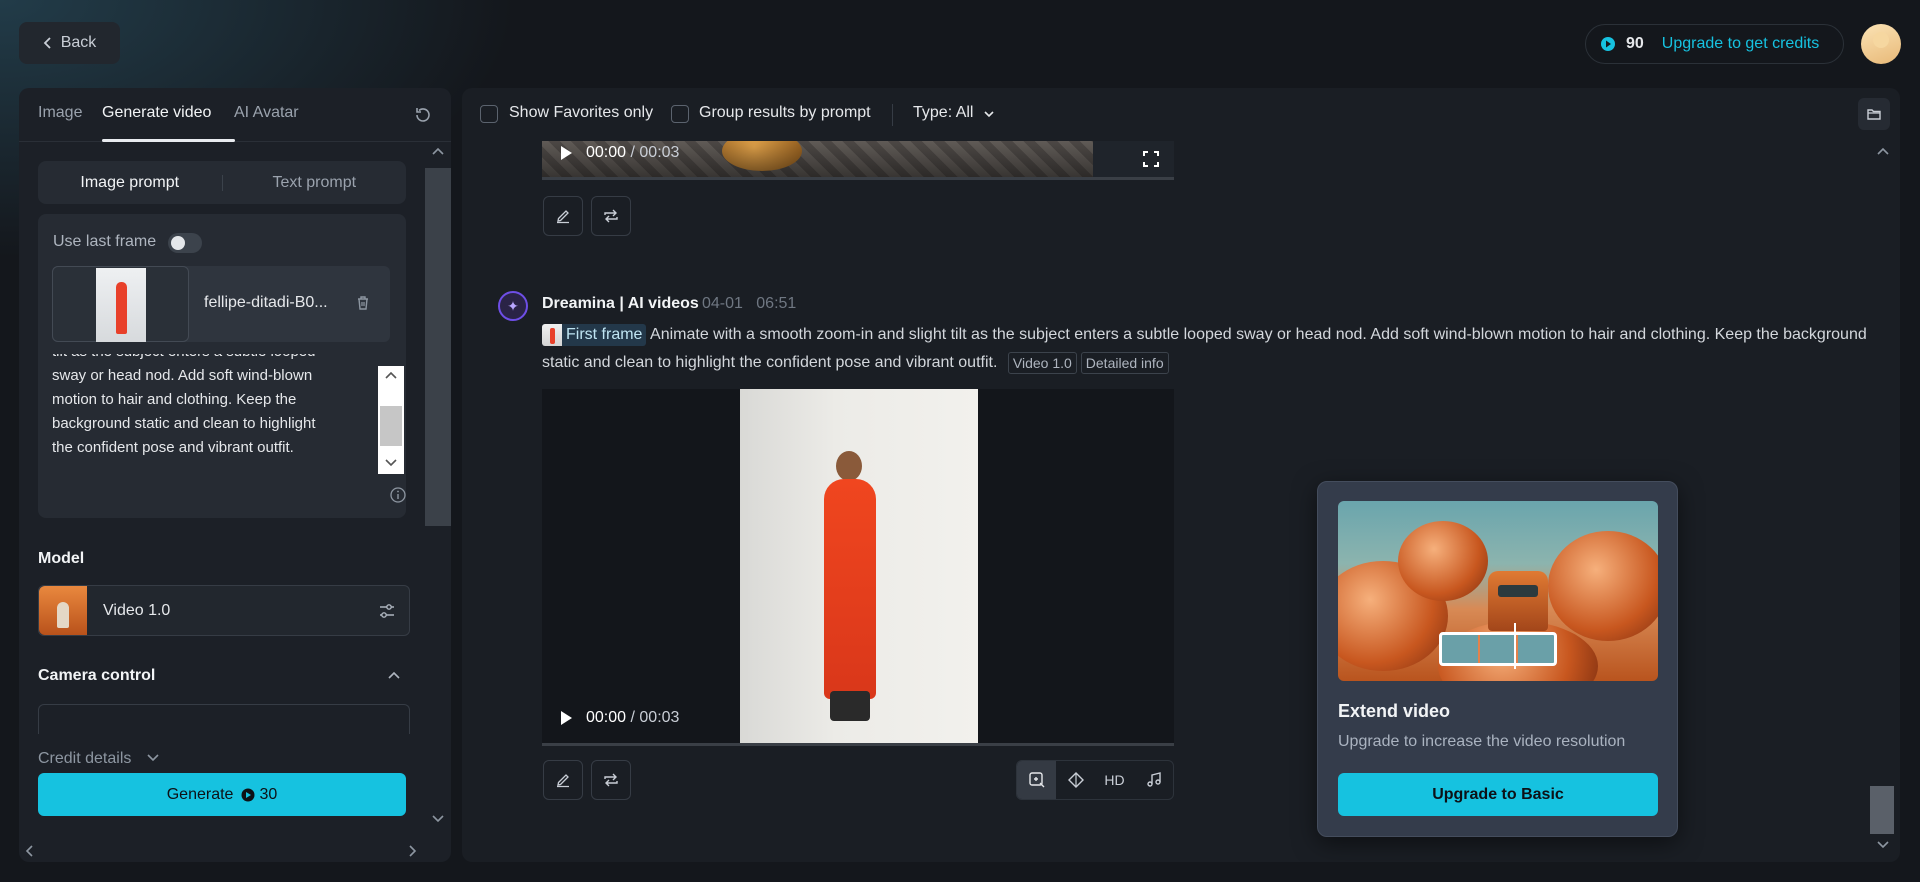 Image resolution: width=1920 pixels, height=882 pixels. I want to click on generated-video-player, so click(858, 567).